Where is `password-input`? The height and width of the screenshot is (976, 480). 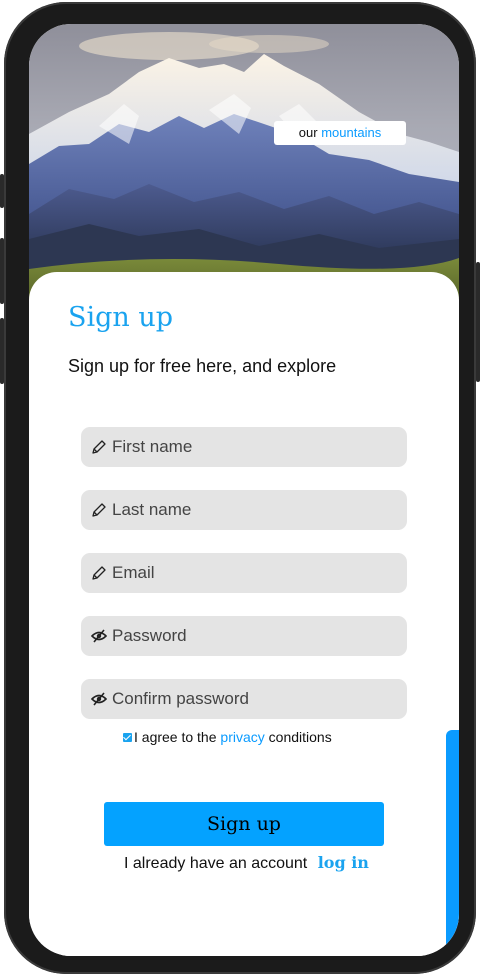 password-input is located at coordinates (254, 636).